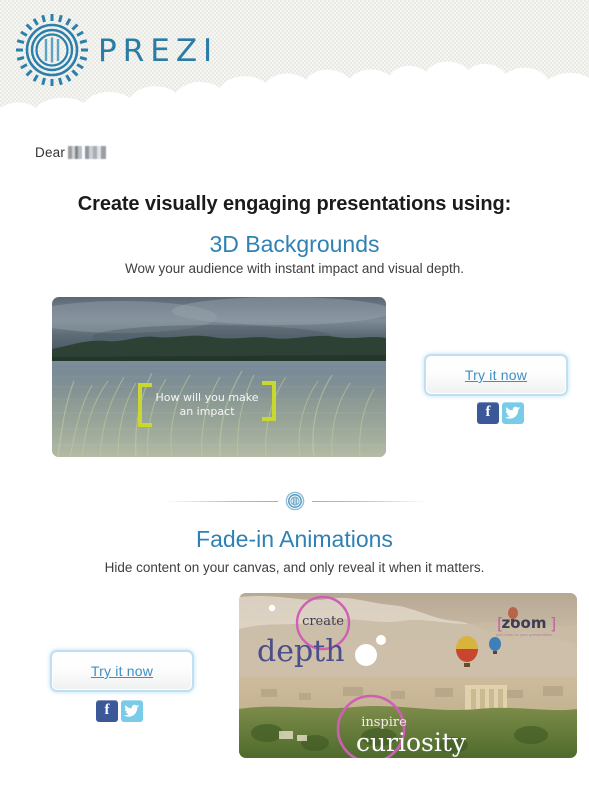 The image size is (589, 790). Describe the element at coordinates (301, 651) in the screenshot. I see `label-depth: depth` at that location.